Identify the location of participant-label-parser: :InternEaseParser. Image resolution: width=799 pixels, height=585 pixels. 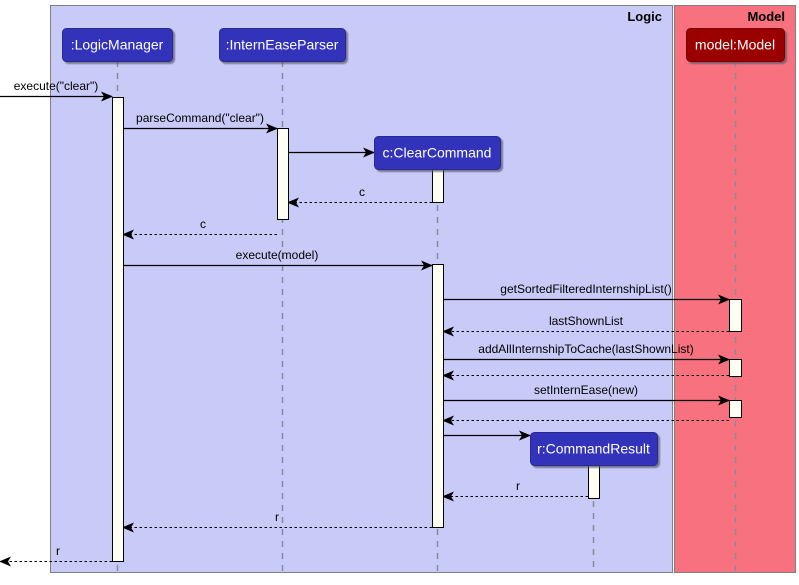
(282, 45).